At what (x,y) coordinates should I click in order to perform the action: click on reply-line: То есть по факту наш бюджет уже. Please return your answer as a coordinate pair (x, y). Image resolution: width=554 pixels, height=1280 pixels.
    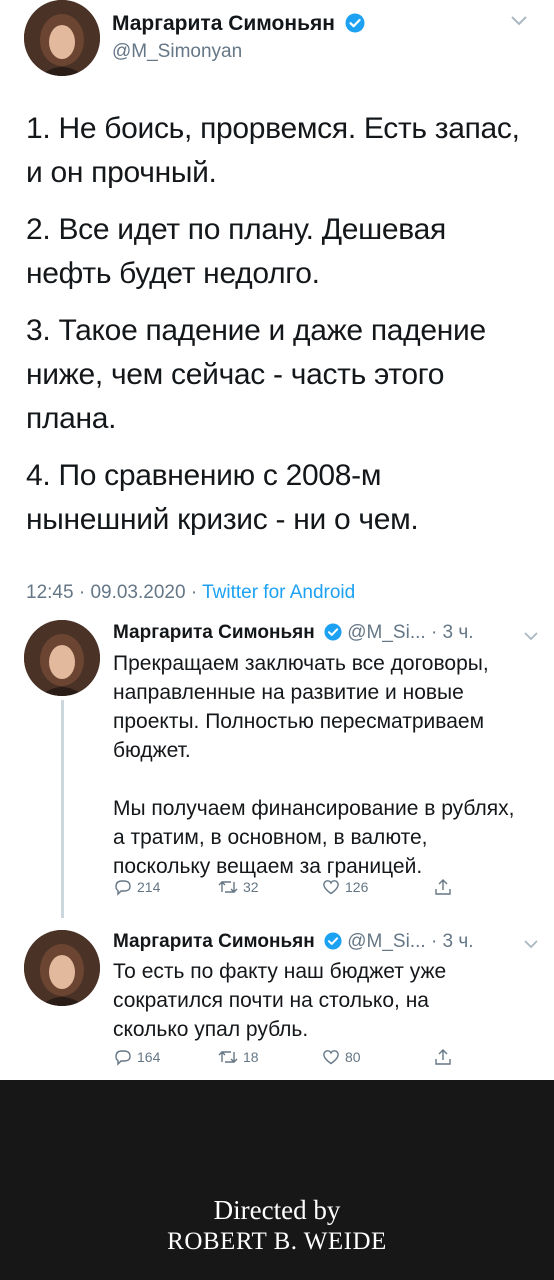
    Looking at the image, I should click on (280, 971).